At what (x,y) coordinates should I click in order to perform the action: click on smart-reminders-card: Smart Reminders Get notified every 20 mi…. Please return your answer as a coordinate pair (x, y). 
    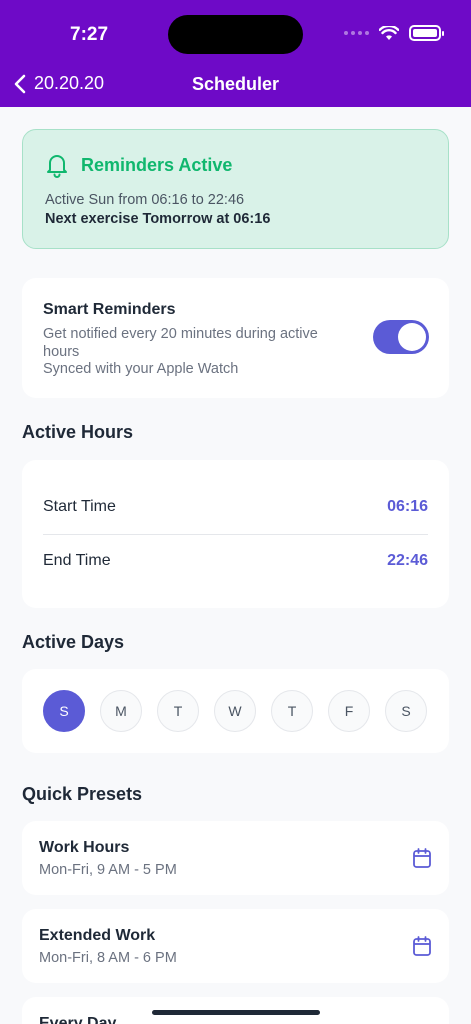
    Looking at the image, I should click on (235, 338).